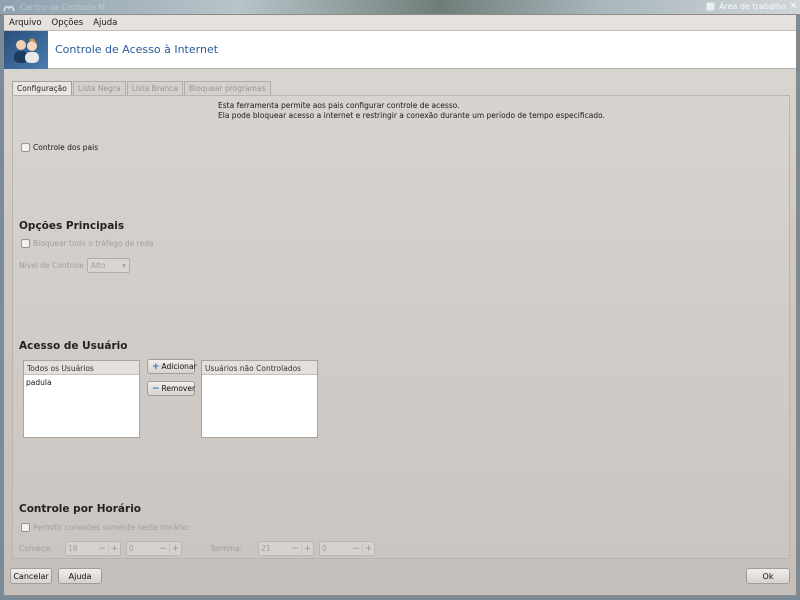 The width and height of the screenshot is (800, 600). Describe the element at coordinates (123, 265) in the screenshot. I see `chevron-down-icon: ▾` at that location.